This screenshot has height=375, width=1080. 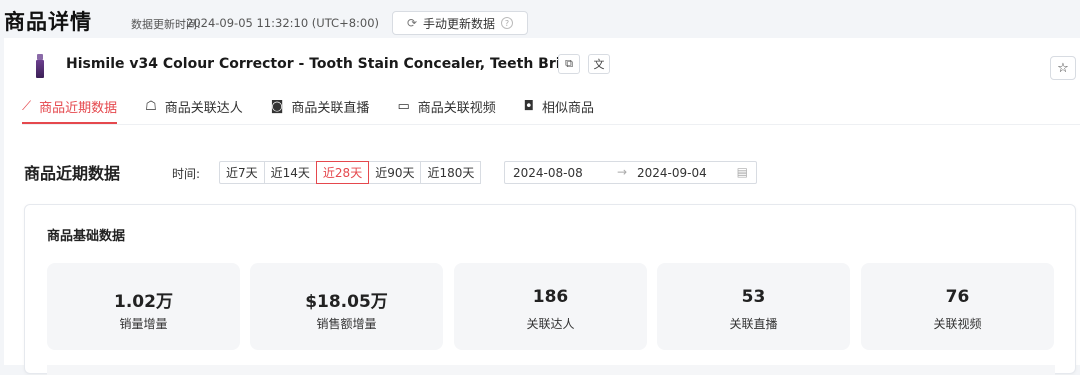 I want to click on tab-recent-data: ⟋ 商品近期数据, so click(x=70, y=109).